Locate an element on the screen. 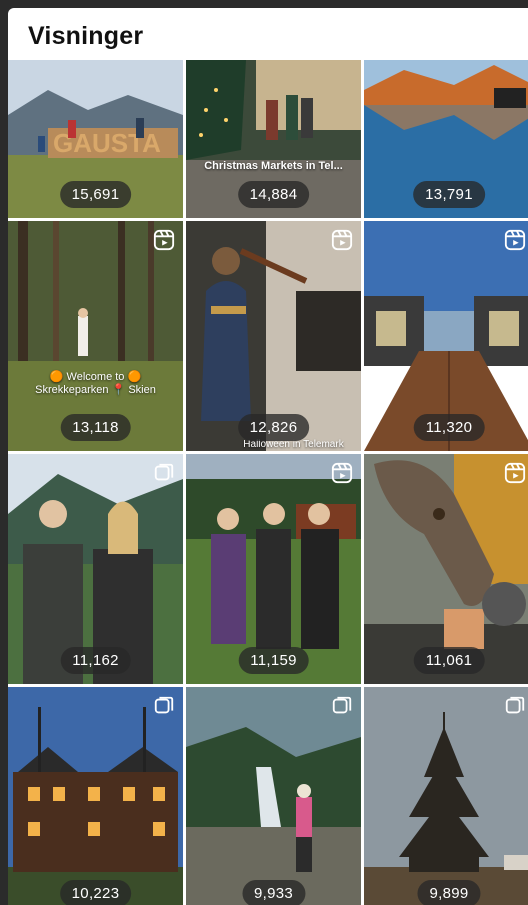  view-count-badge: 10,223 is located at coordinates (95, 892).